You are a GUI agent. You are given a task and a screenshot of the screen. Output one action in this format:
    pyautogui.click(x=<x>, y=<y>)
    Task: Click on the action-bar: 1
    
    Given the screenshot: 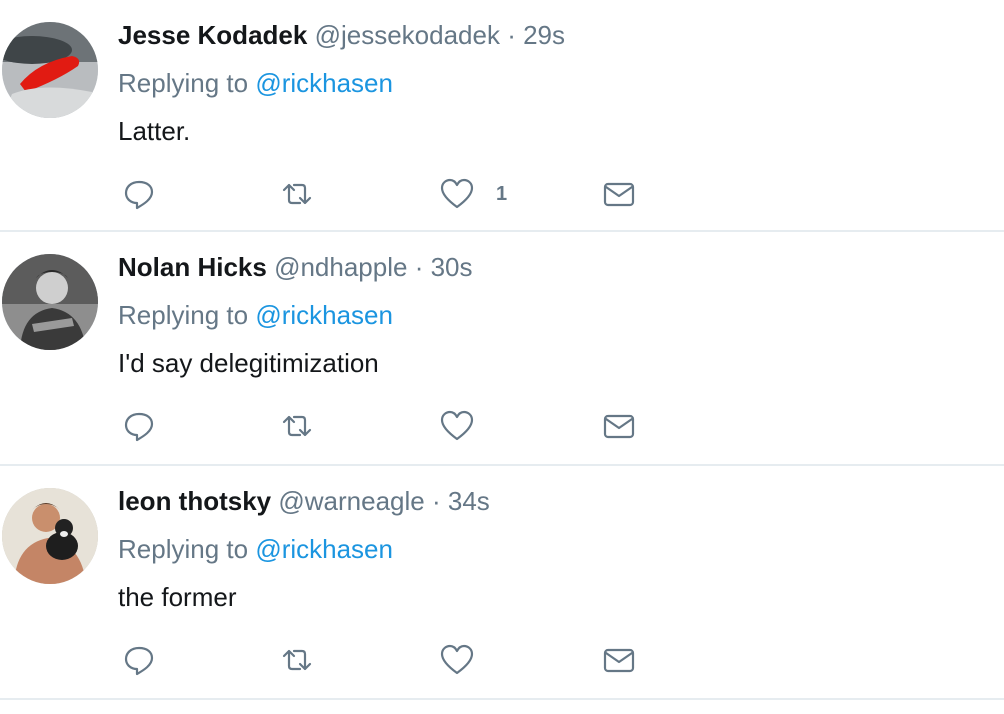 What is the action you would take?
    pyautogui.click(x=398, y=194)
    